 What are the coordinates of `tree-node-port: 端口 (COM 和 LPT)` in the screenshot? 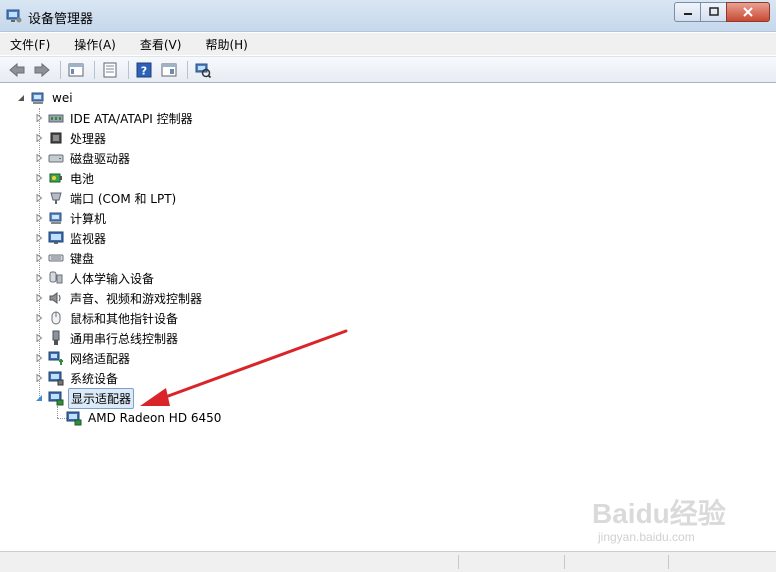 It's located at (106, 198).